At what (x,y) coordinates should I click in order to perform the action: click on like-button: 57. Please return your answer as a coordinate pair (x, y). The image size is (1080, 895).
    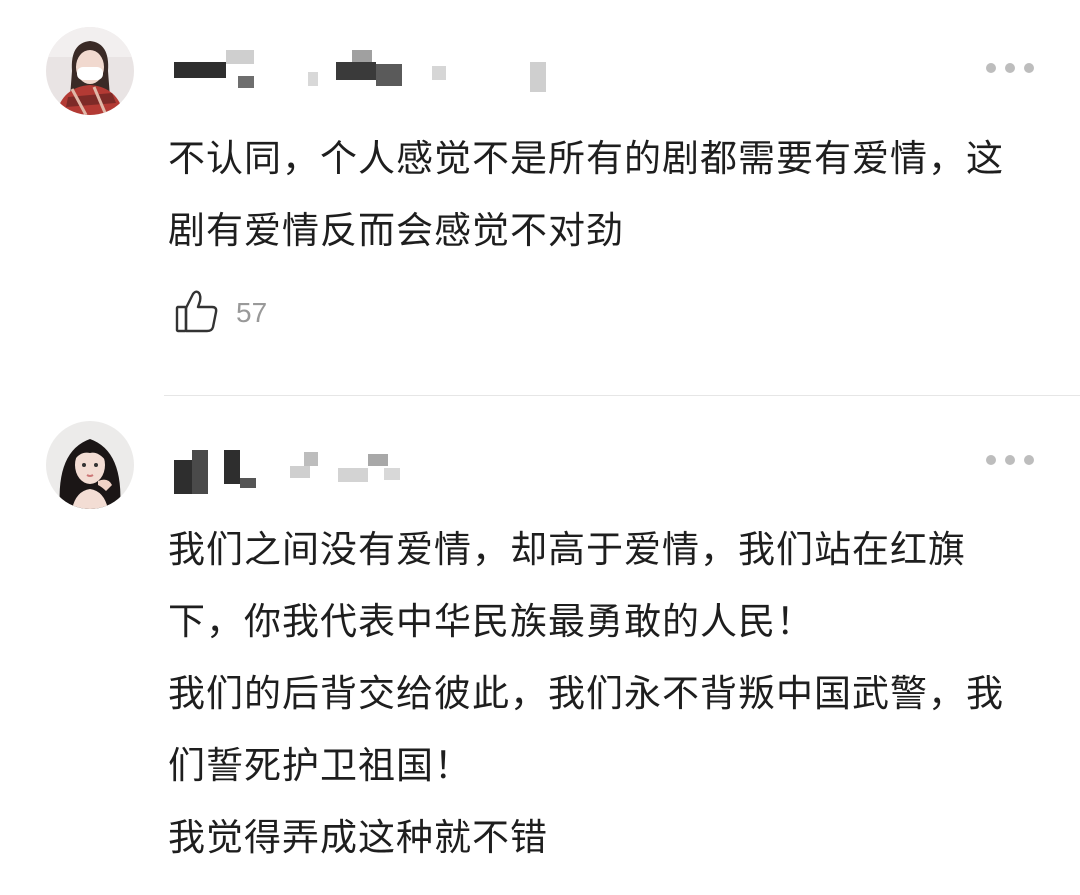
    Looking at the image, I should click on (220, 313).